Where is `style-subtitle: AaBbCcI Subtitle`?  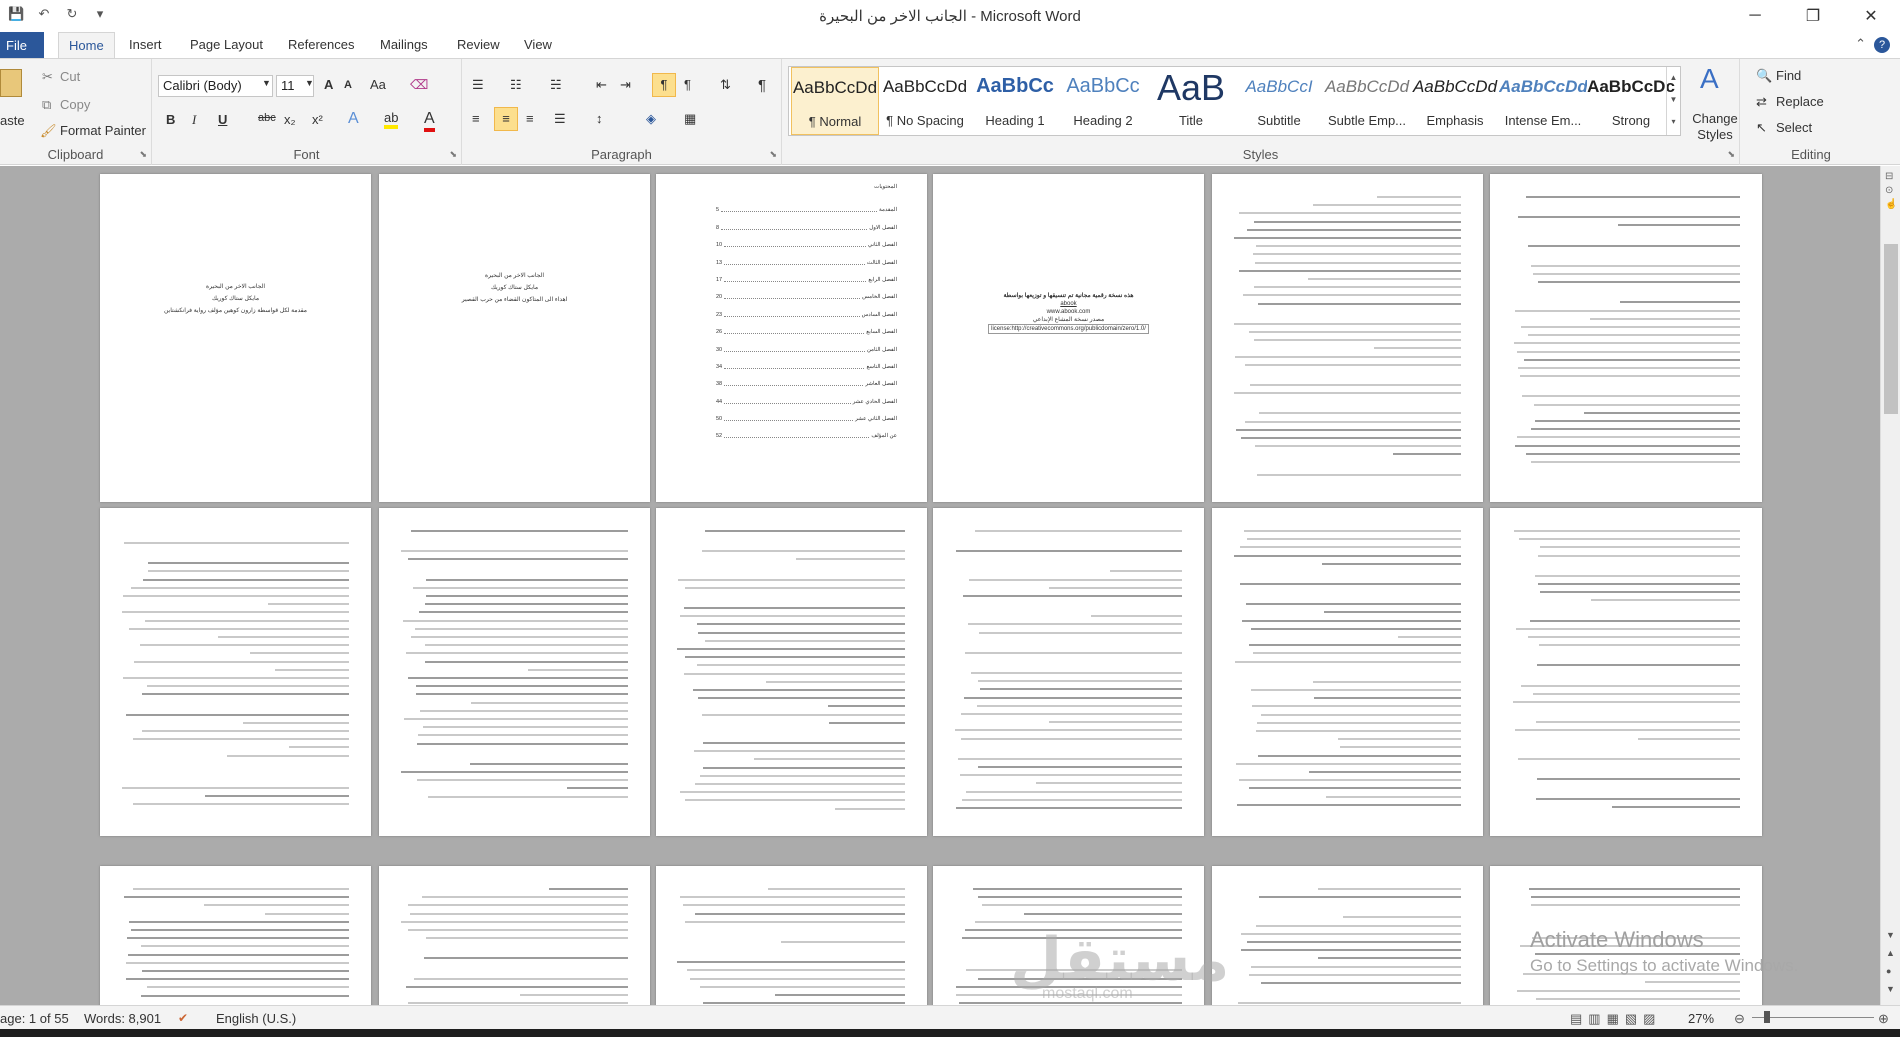 style-subtitle: AaBbCcI Subtitle is located at coordinates (1279, 101).